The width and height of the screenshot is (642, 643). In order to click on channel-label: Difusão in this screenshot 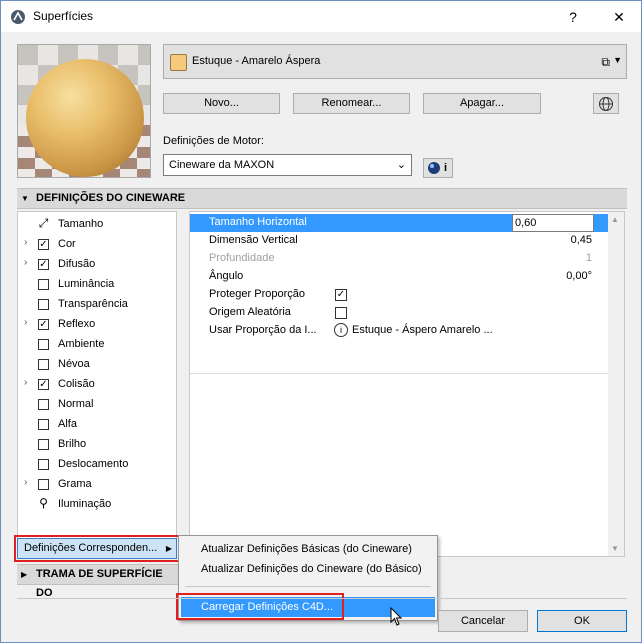, I will do `click(77, 264)`.